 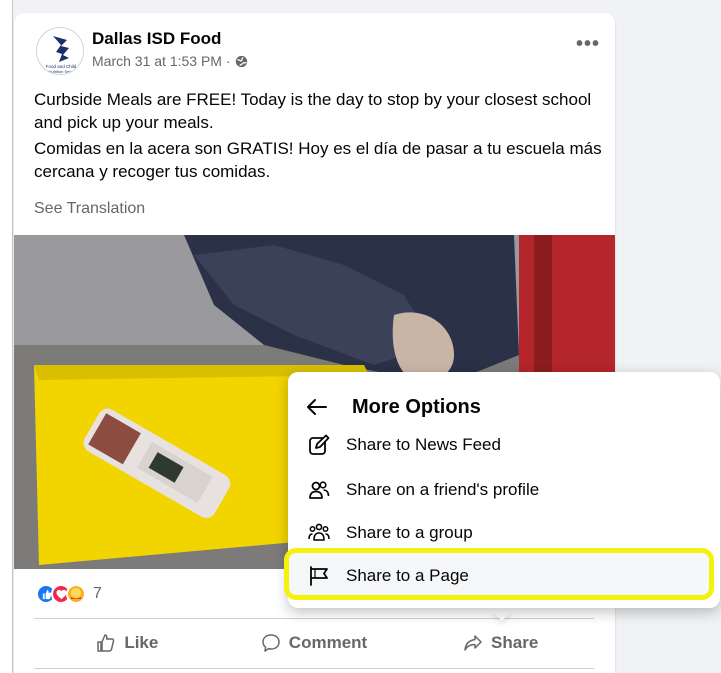 What do you see at coordinates (317, 407) in the screenshot?
I see `back-arrow-icon` at bounding box center [317, 407].